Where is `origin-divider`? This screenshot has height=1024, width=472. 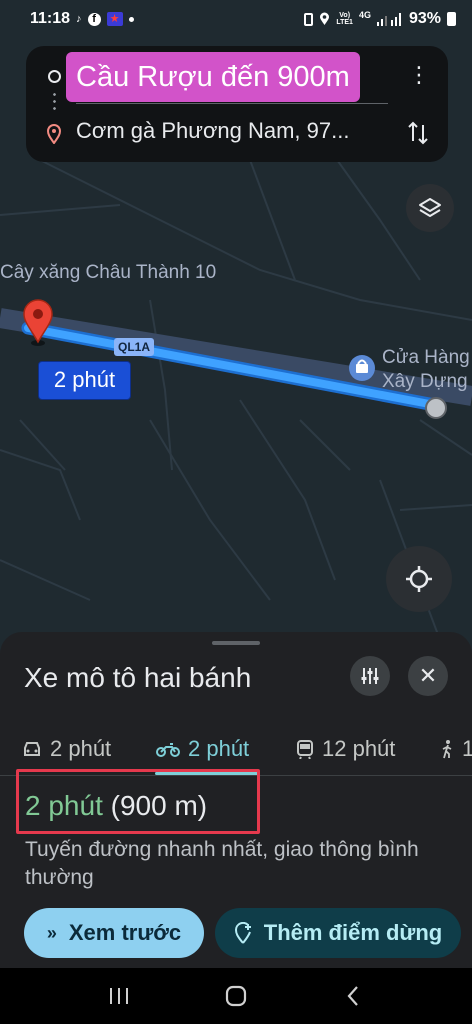 origin-divider is located at coordinates (232, 103).